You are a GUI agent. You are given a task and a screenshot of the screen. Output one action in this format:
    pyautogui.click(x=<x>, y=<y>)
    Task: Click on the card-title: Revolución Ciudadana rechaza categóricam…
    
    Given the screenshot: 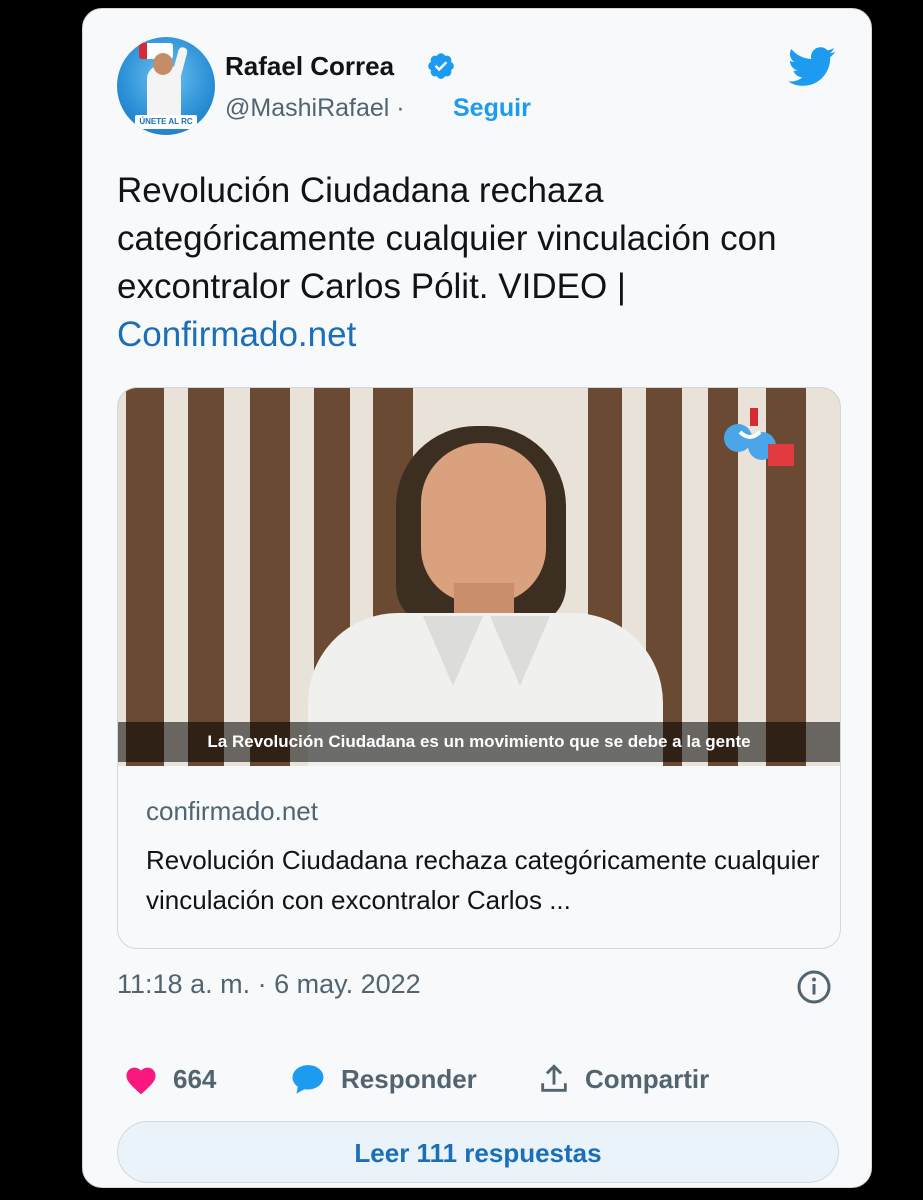 What is the action you would take?
    pyautogui.click(x=483, y=880)
    